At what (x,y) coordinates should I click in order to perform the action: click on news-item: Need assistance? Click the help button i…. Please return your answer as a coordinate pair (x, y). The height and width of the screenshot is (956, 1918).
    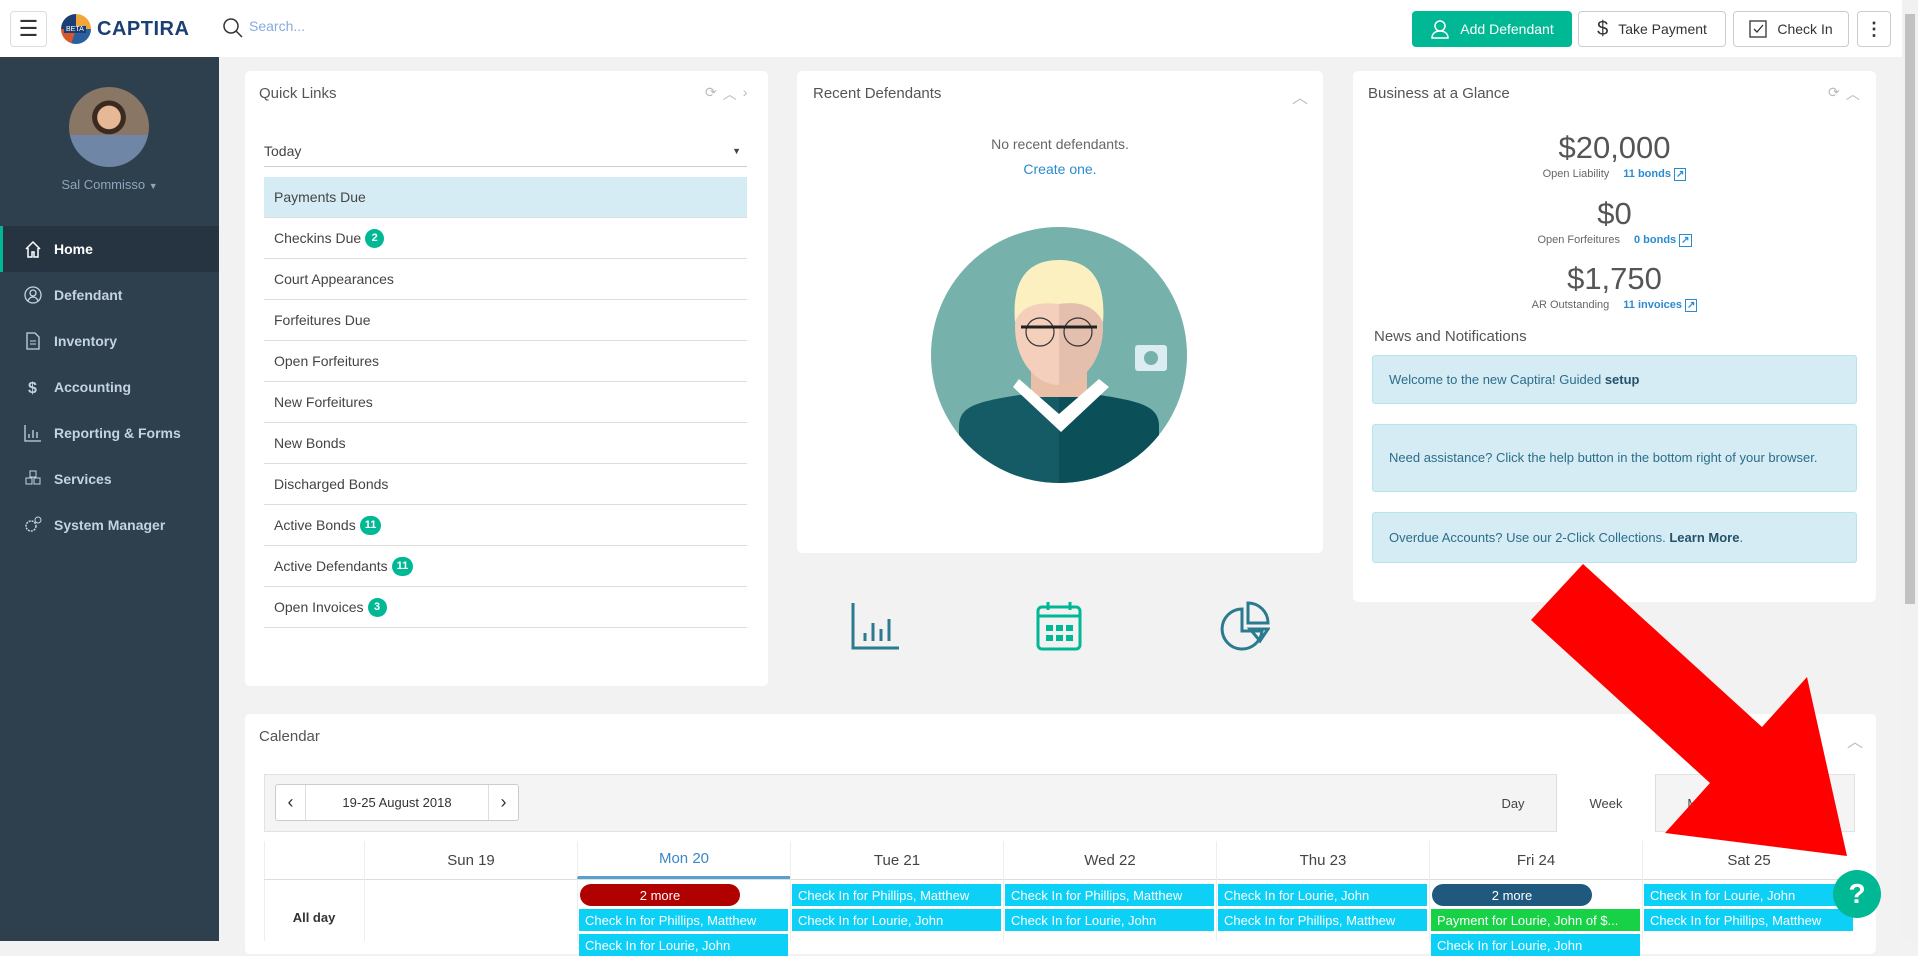
    Looking at the image, I should click on (1614, 458).